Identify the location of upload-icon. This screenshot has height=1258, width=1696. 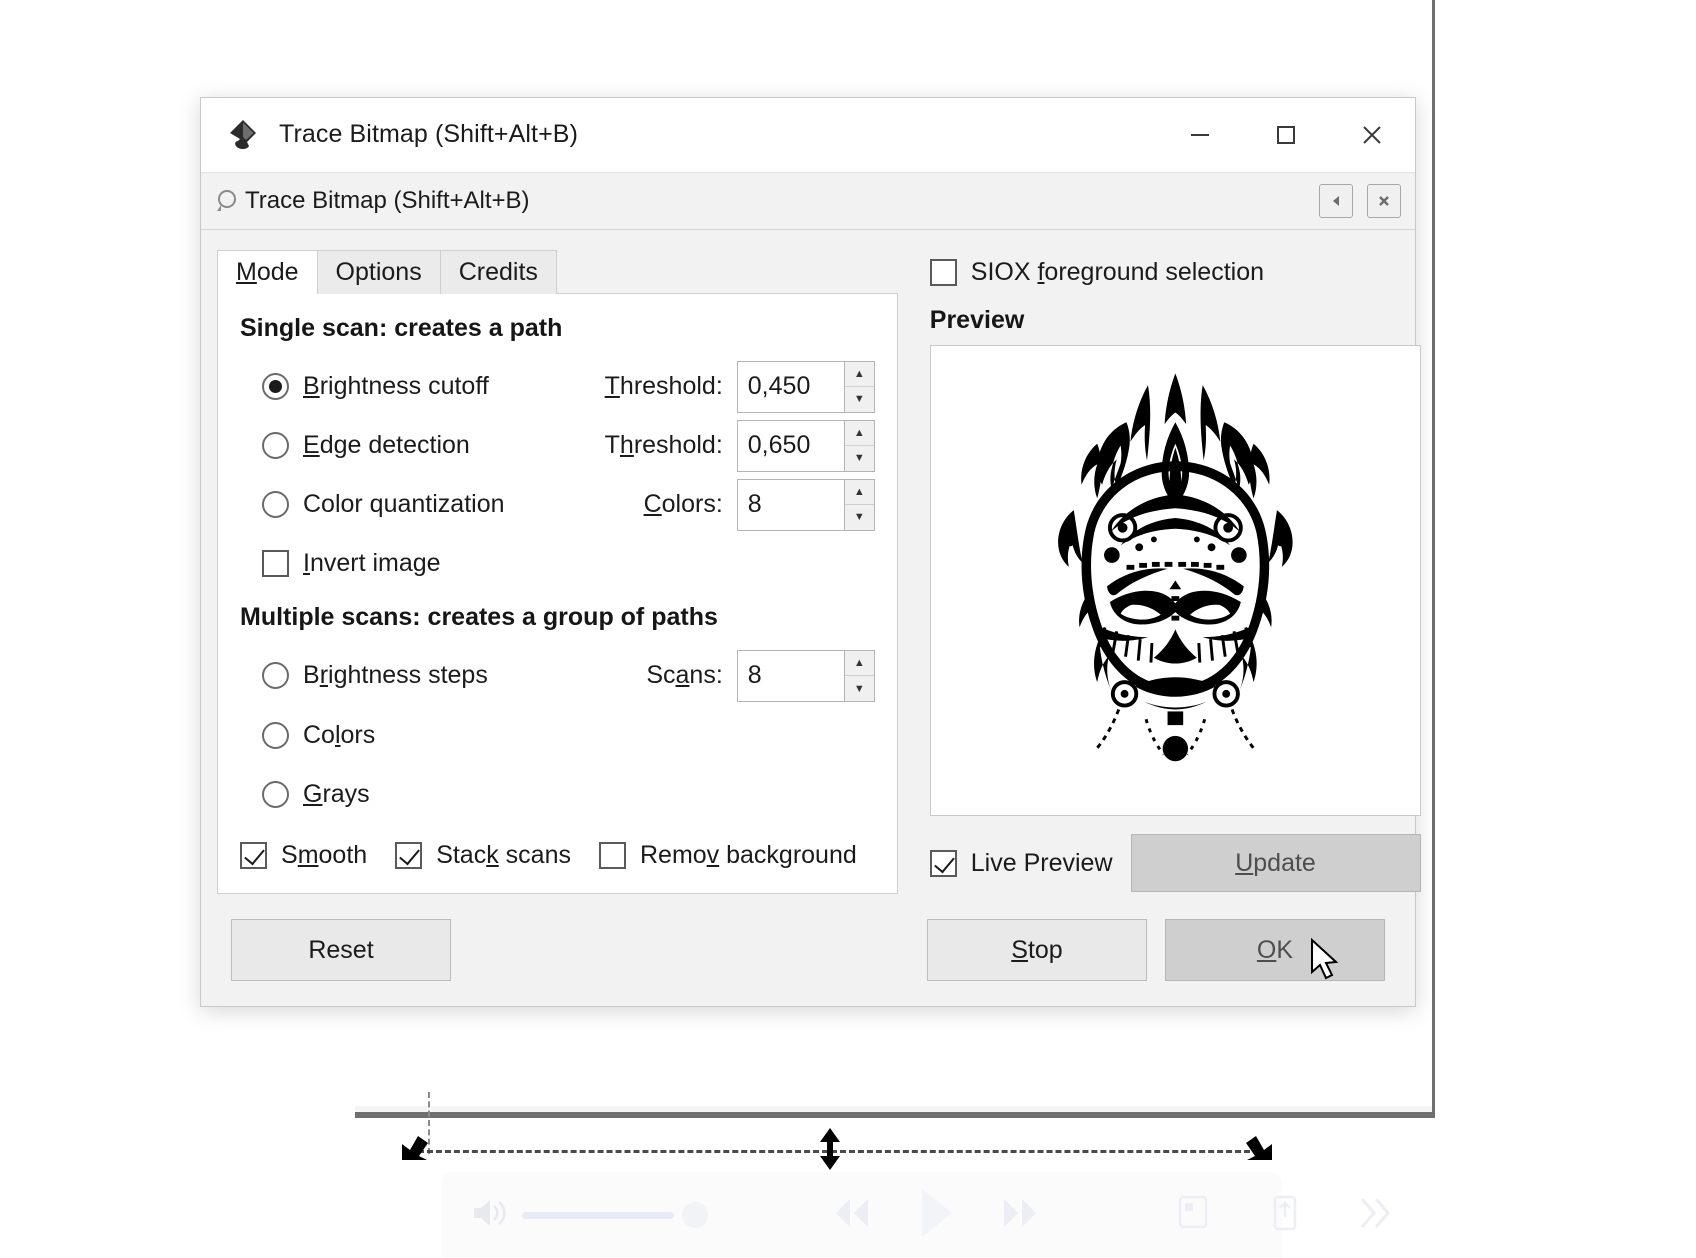
(1285, 1215).